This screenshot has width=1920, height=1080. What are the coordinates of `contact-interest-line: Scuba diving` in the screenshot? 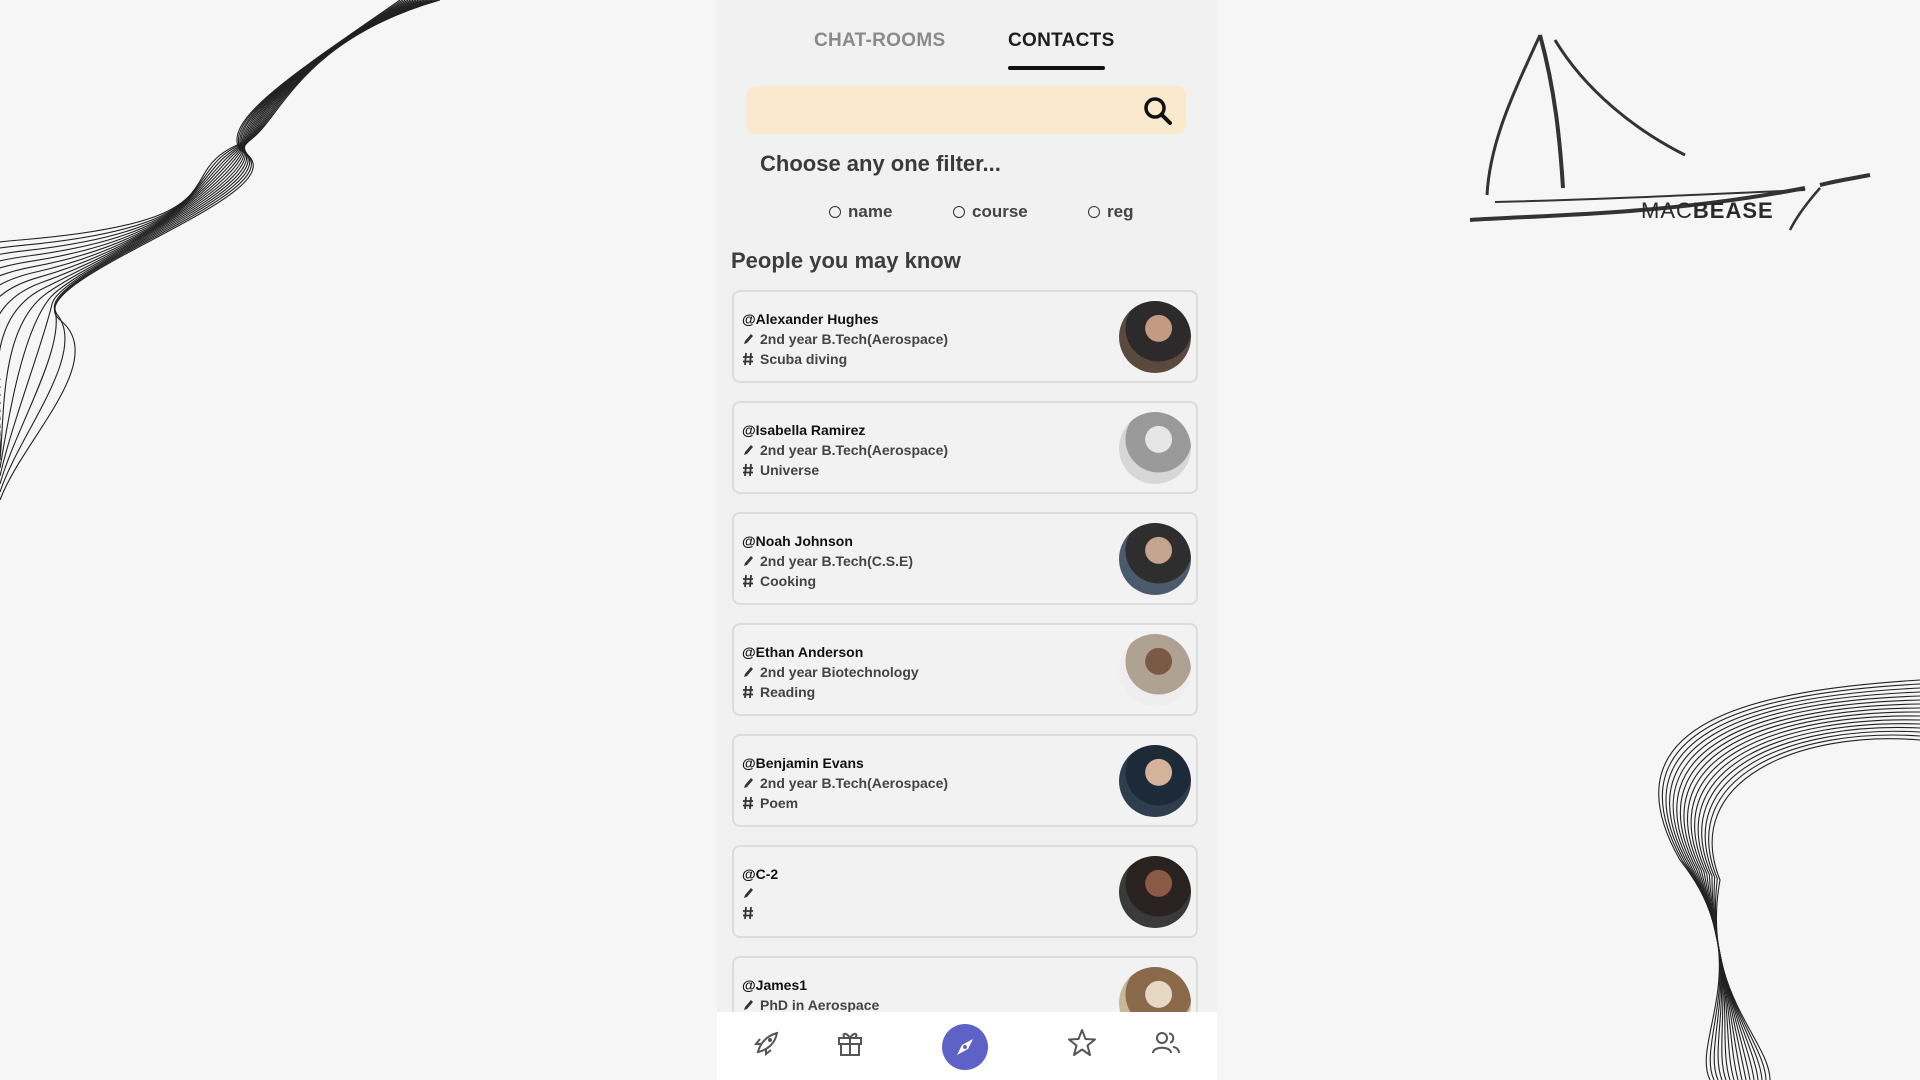 It's located at (794, 359).